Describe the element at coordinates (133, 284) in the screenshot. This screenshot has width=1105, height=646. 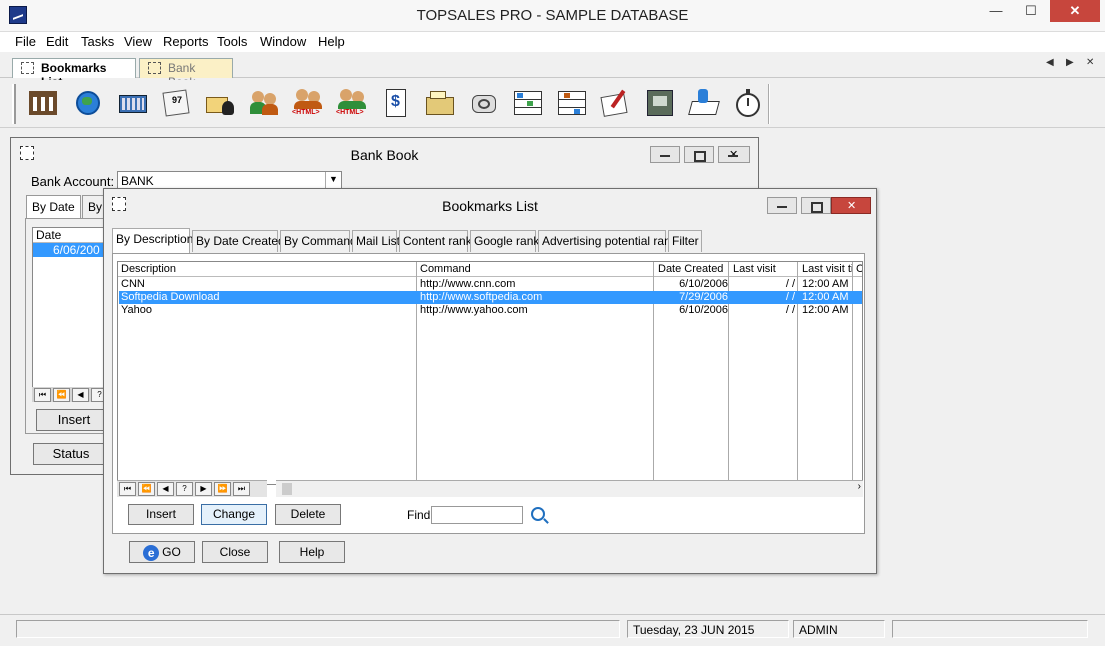
I see `cell-description: CNN` at that location.